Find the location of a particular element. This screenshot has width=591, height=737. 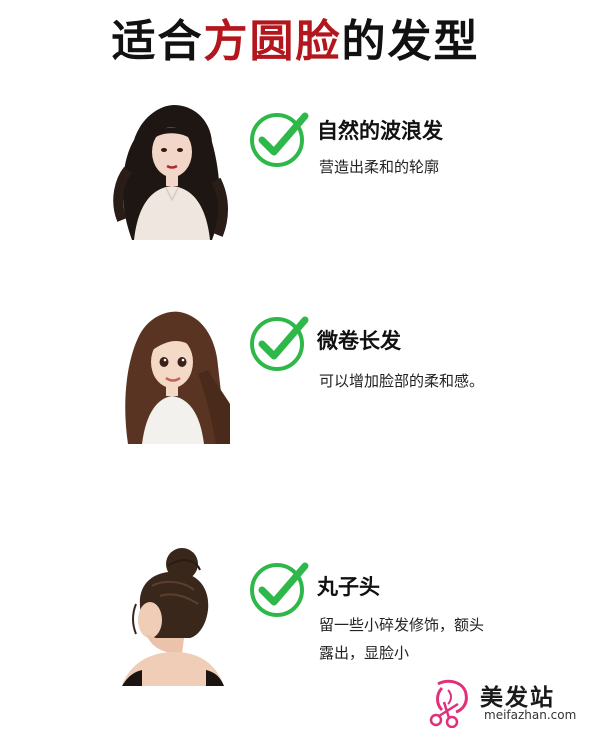

page-title: 适合方圆脸的发型 is located at coordinates (295, 42).